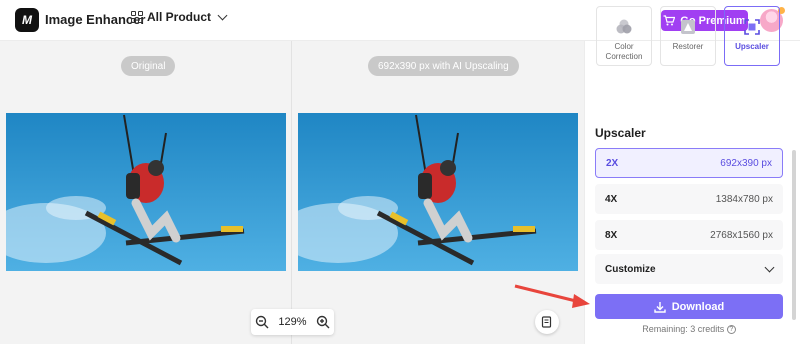 The image size is (800, 344). I want to click on upscale-option-8x: 8X 2768x1560 px, so click(689, 235).